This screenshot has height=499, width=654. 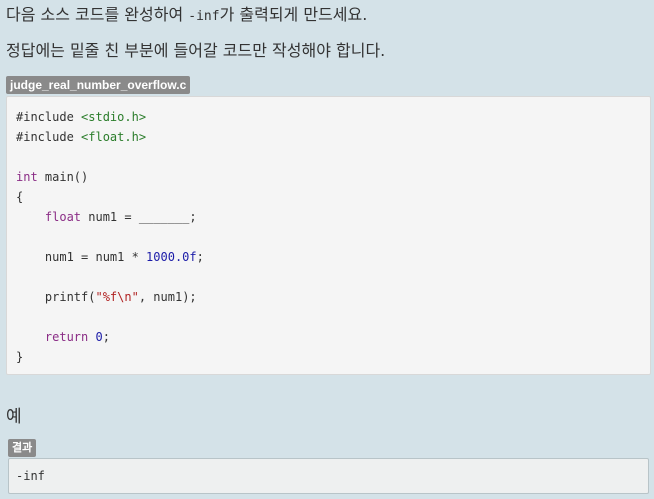 I want to click on code-line: #include <stdio.h>, so click(x=110, y=117).